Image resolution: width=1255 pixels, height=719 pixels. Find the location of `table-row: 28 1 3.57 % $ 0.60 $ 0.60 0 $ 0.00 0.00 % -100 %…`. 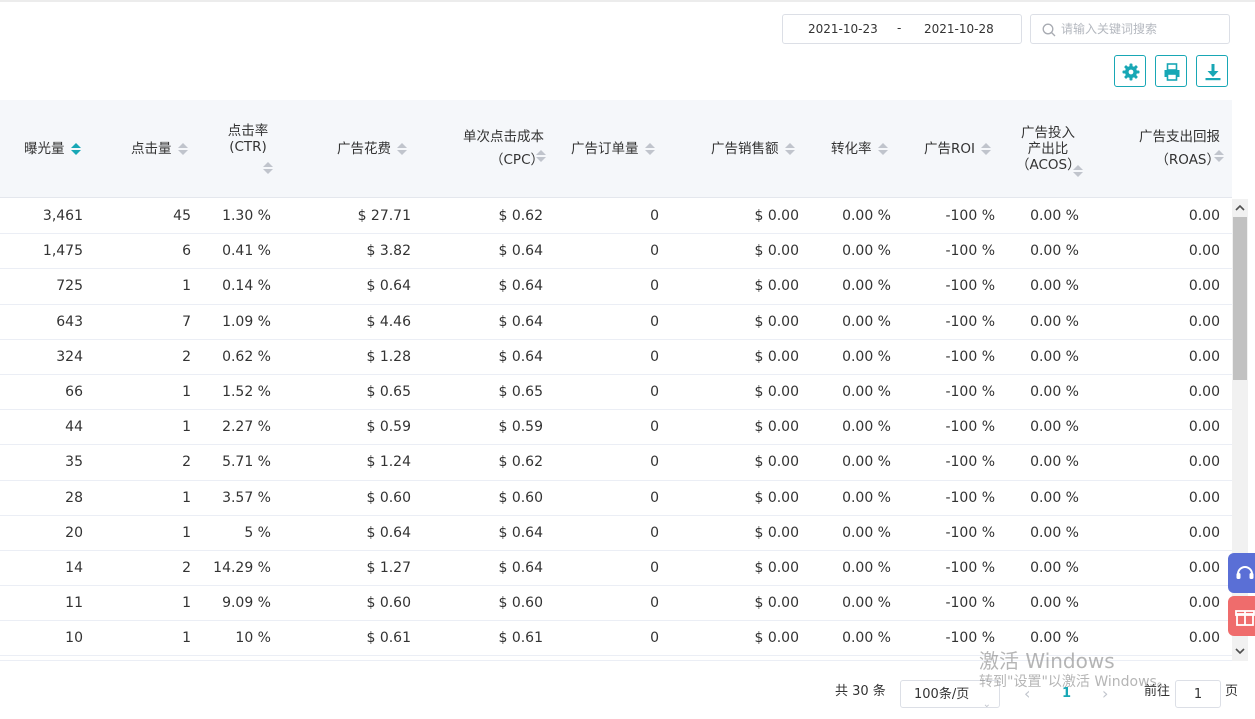

table-row: 28 1 3.57 % $ 0.60 $ 0.60 0 $ 0.00 0.00 % -100 %… is located at coordinates (616, 498).